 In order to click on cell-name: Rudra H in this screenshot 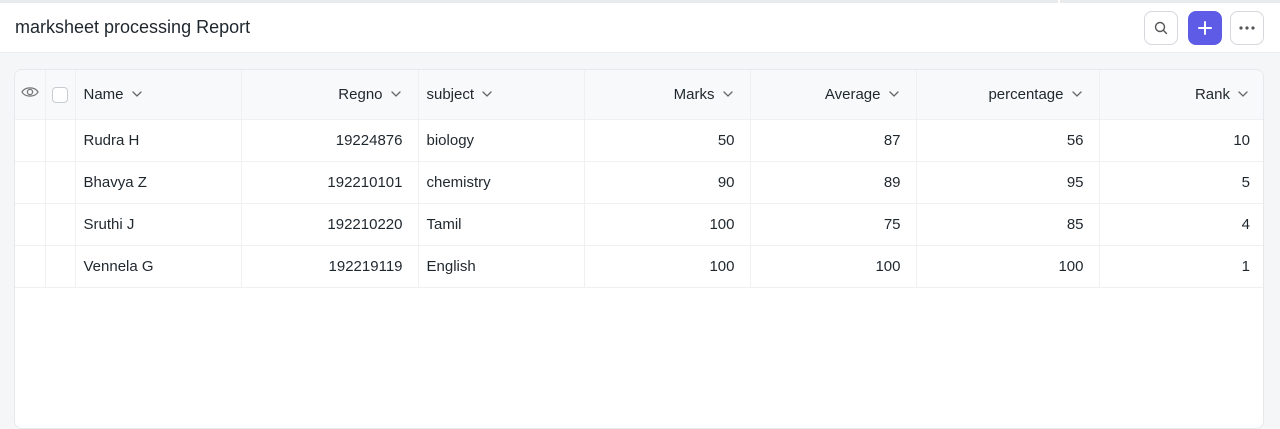, I will do `click(158, 140)`.